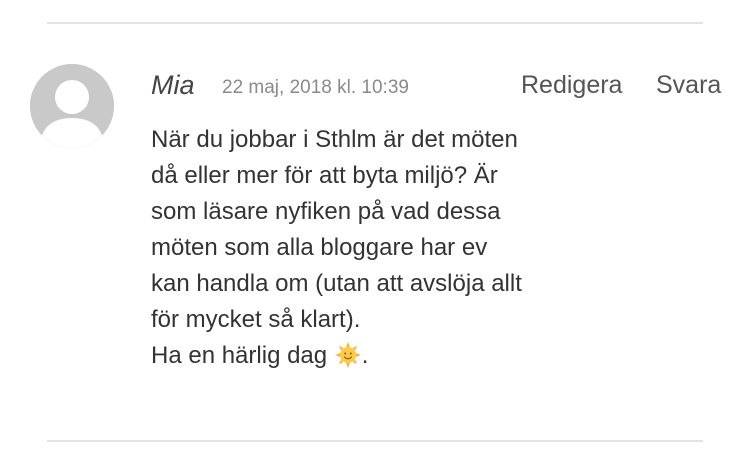 The height and width of the screenshot is (463, 750). What do you see at coordinates (571, 85) in the screenshot?
I see `edit-link: Redigera` at bounding box center [571, 85].